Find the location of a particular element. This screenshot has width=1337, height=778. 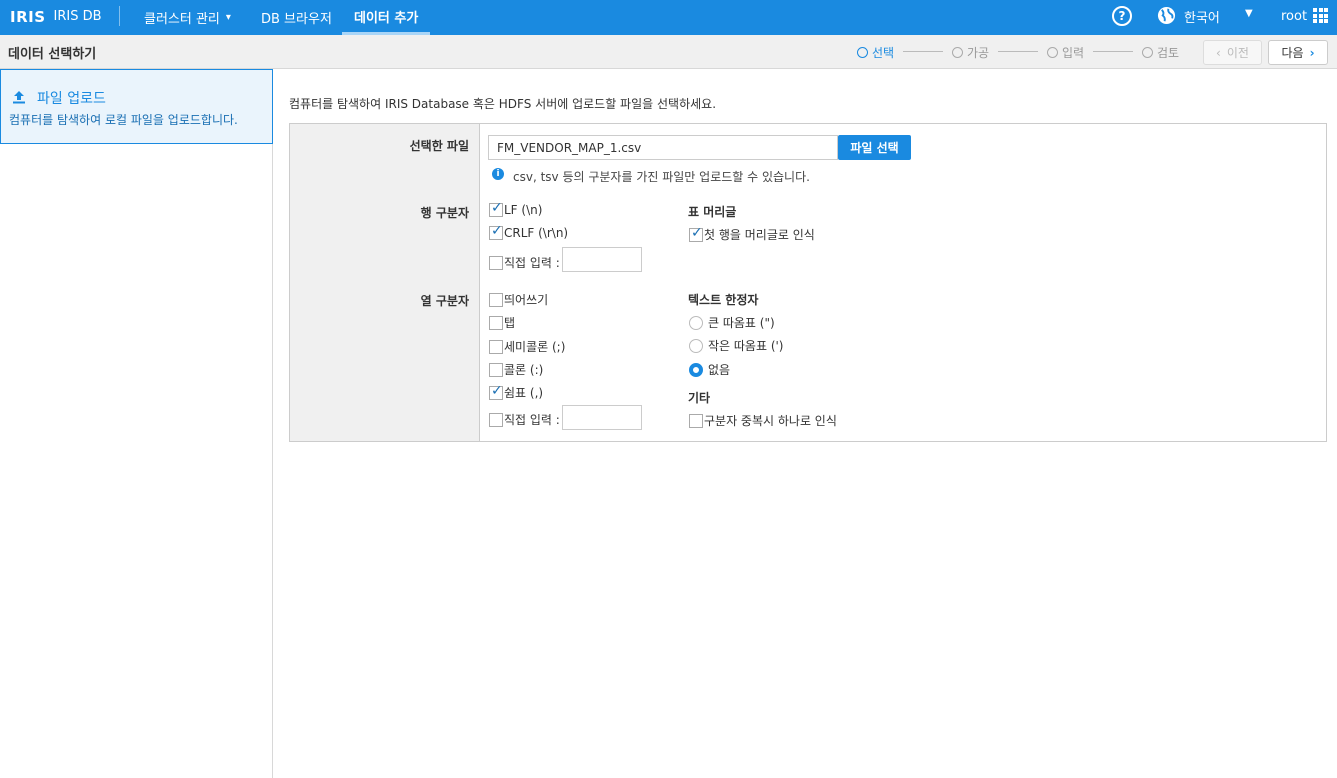

col-delim-semicolon: 세미콜론 (;) is located at coordinates (527, 346).